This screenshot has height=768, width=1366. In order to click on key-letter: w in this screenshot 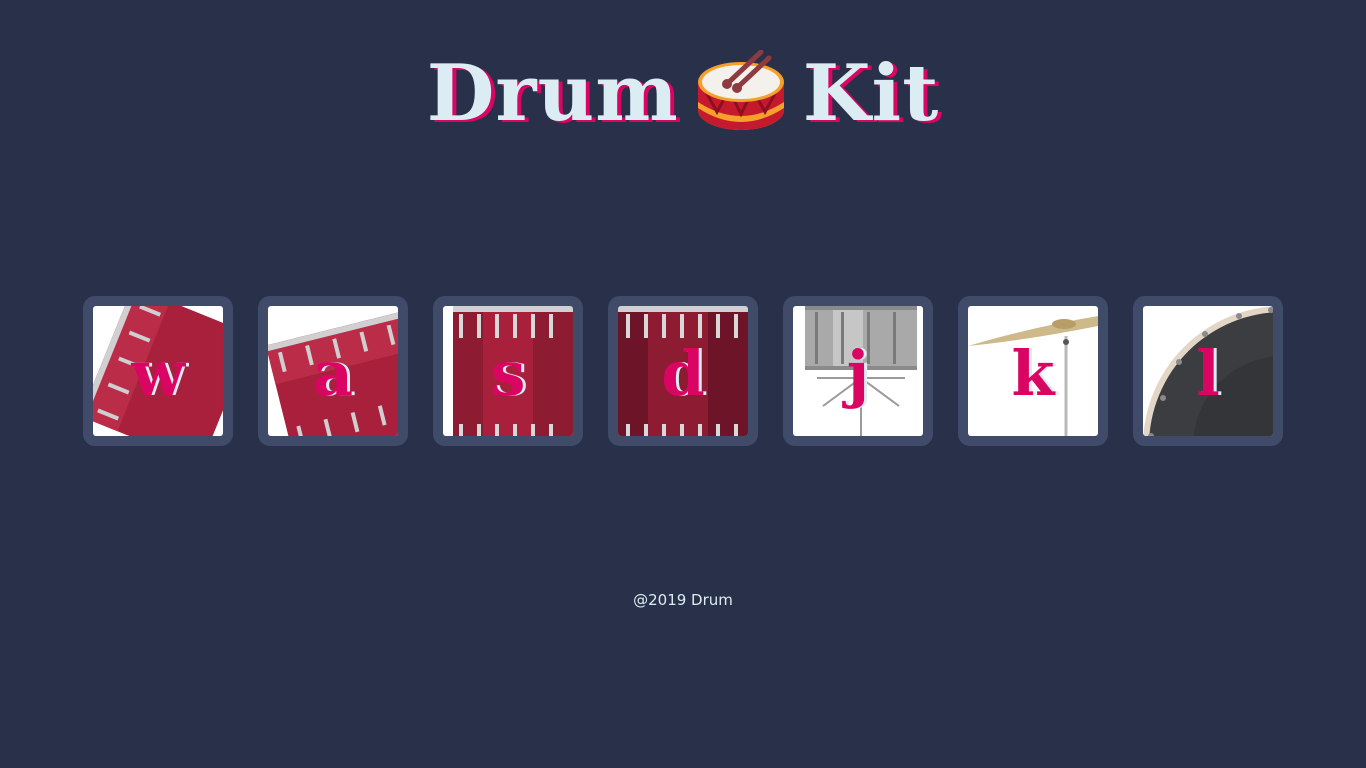, I will do `click(158, 373)`.